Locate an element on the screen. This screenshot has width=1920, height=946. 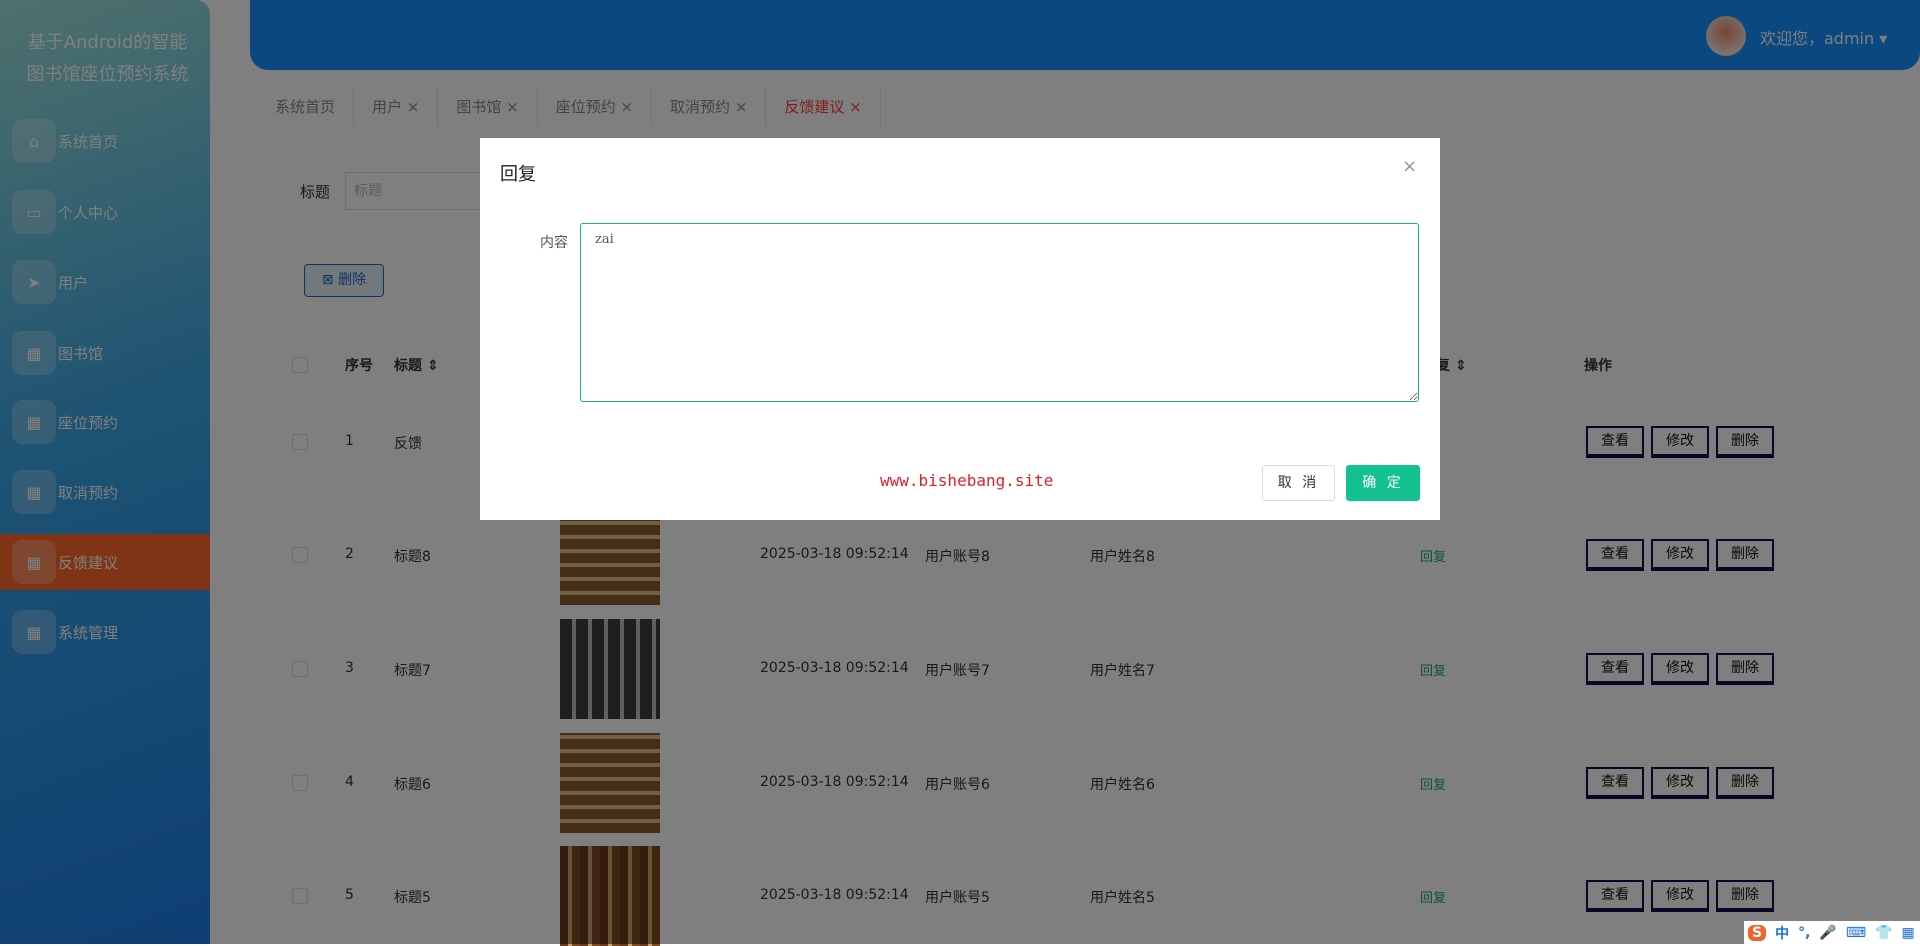
ime-logo-icon: S is located at coordinates (1757, 932).